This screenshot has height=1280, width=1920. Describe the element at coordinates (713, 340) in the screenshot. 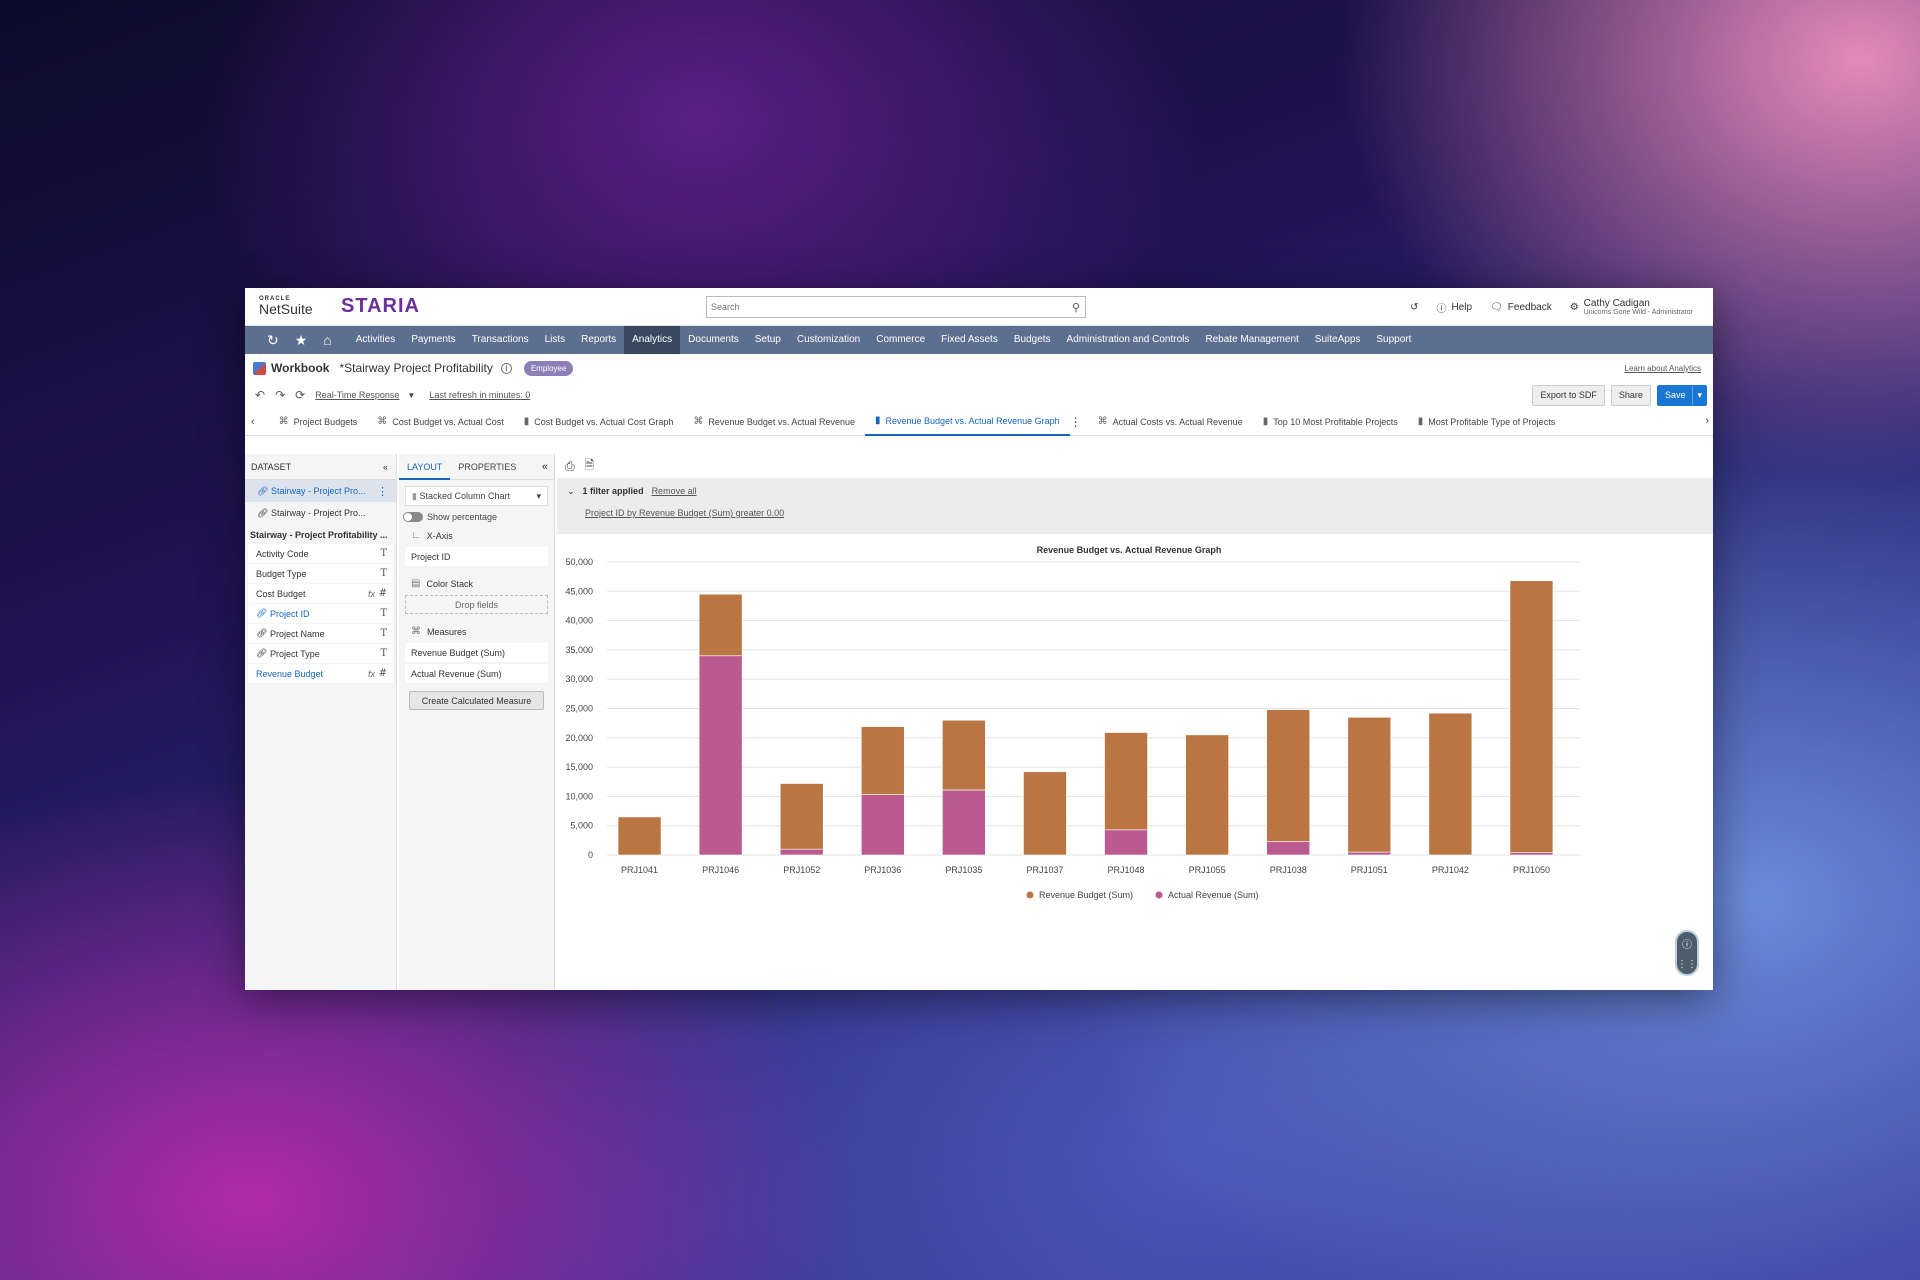

I see `nav-documents: Documents` at that location.